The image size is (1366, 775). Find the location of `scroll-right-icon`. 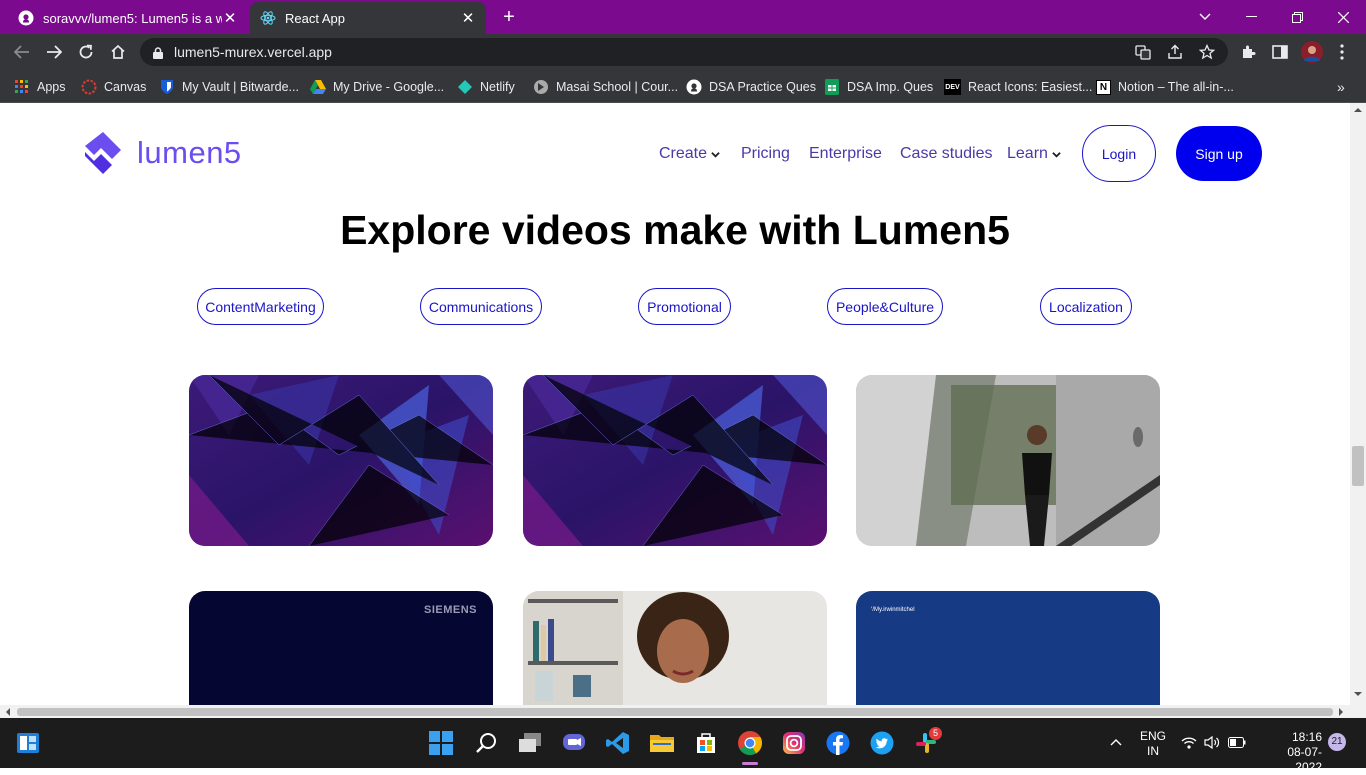

scroll-right-icon is located at coordinates (1341, 712).